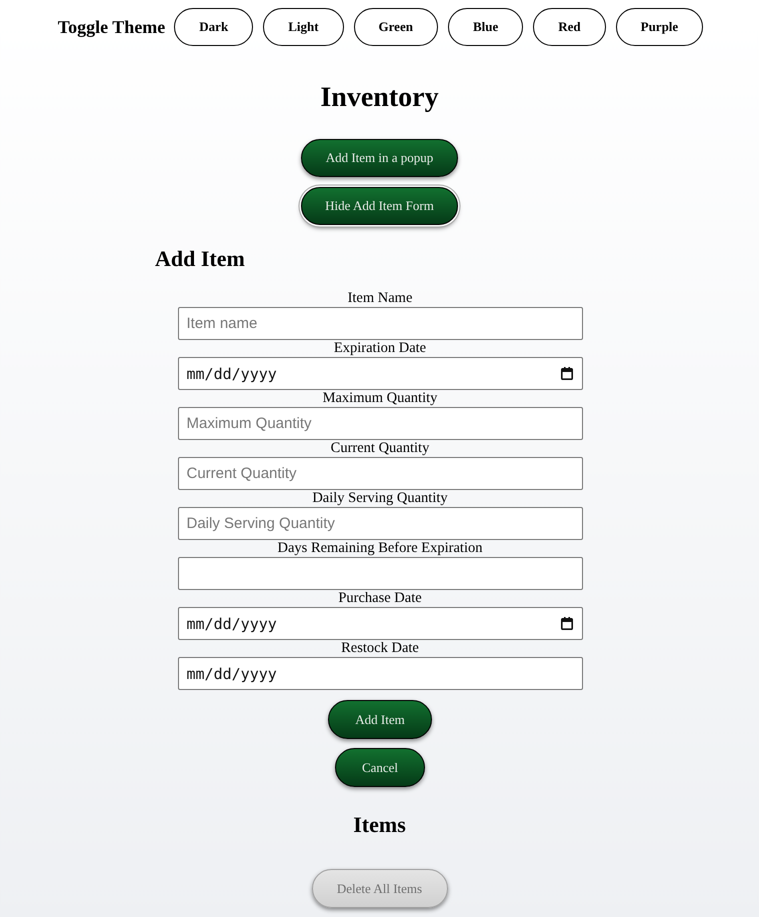 This screenshot has height=917, width=759. Describe the element at coordinates (380, 398) in the screenshot. I see `field-label: Maximum Quantity` at that location.